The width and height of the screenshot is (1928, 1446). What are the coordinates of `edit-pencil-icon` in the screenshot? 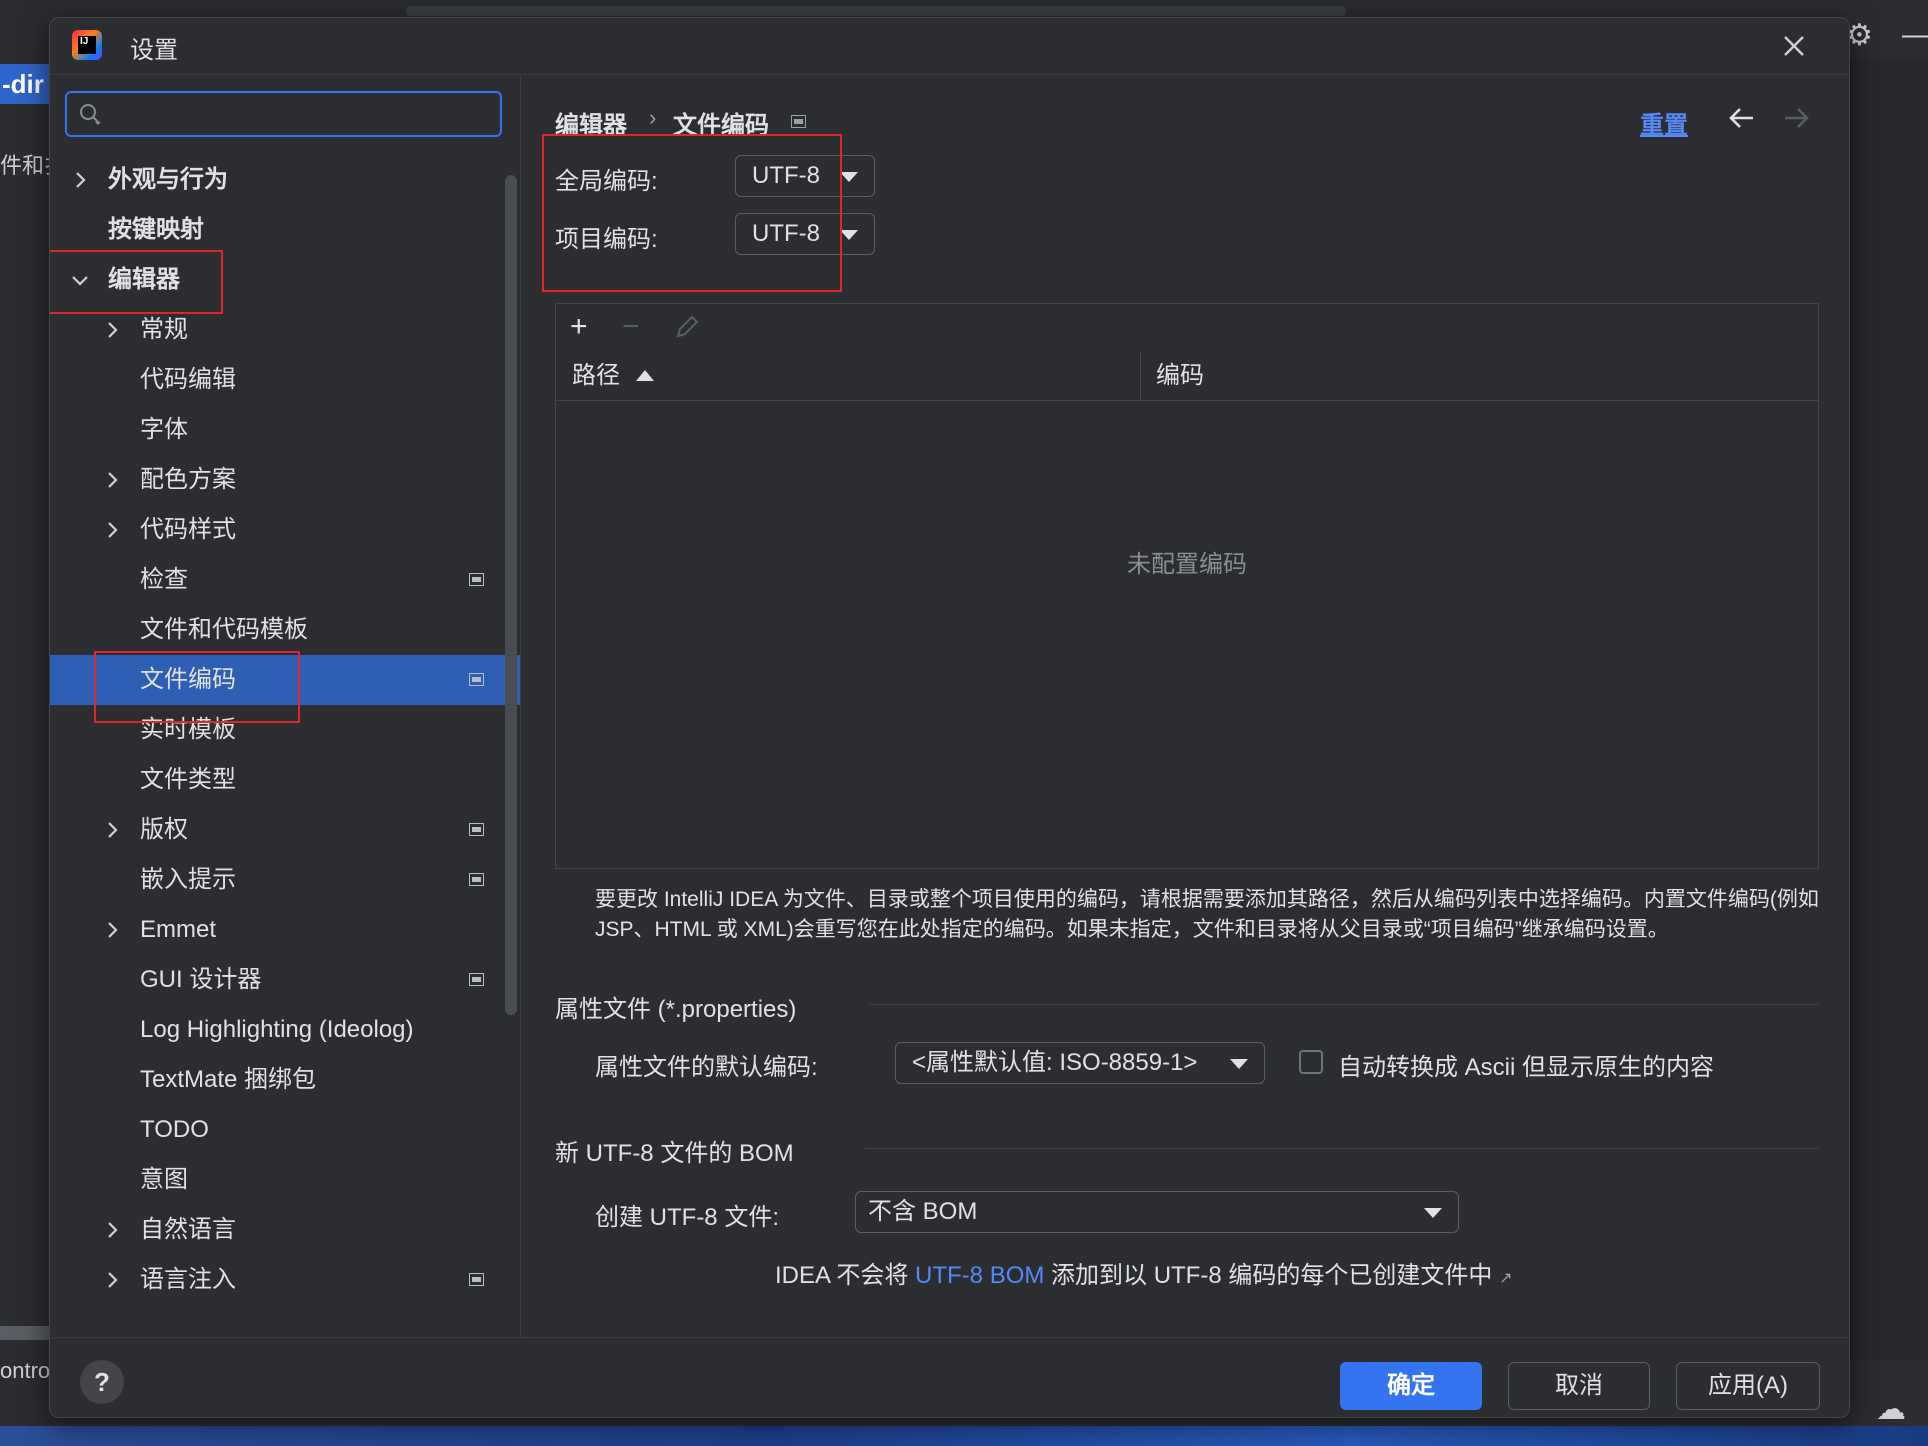 It's located at (687, 327).